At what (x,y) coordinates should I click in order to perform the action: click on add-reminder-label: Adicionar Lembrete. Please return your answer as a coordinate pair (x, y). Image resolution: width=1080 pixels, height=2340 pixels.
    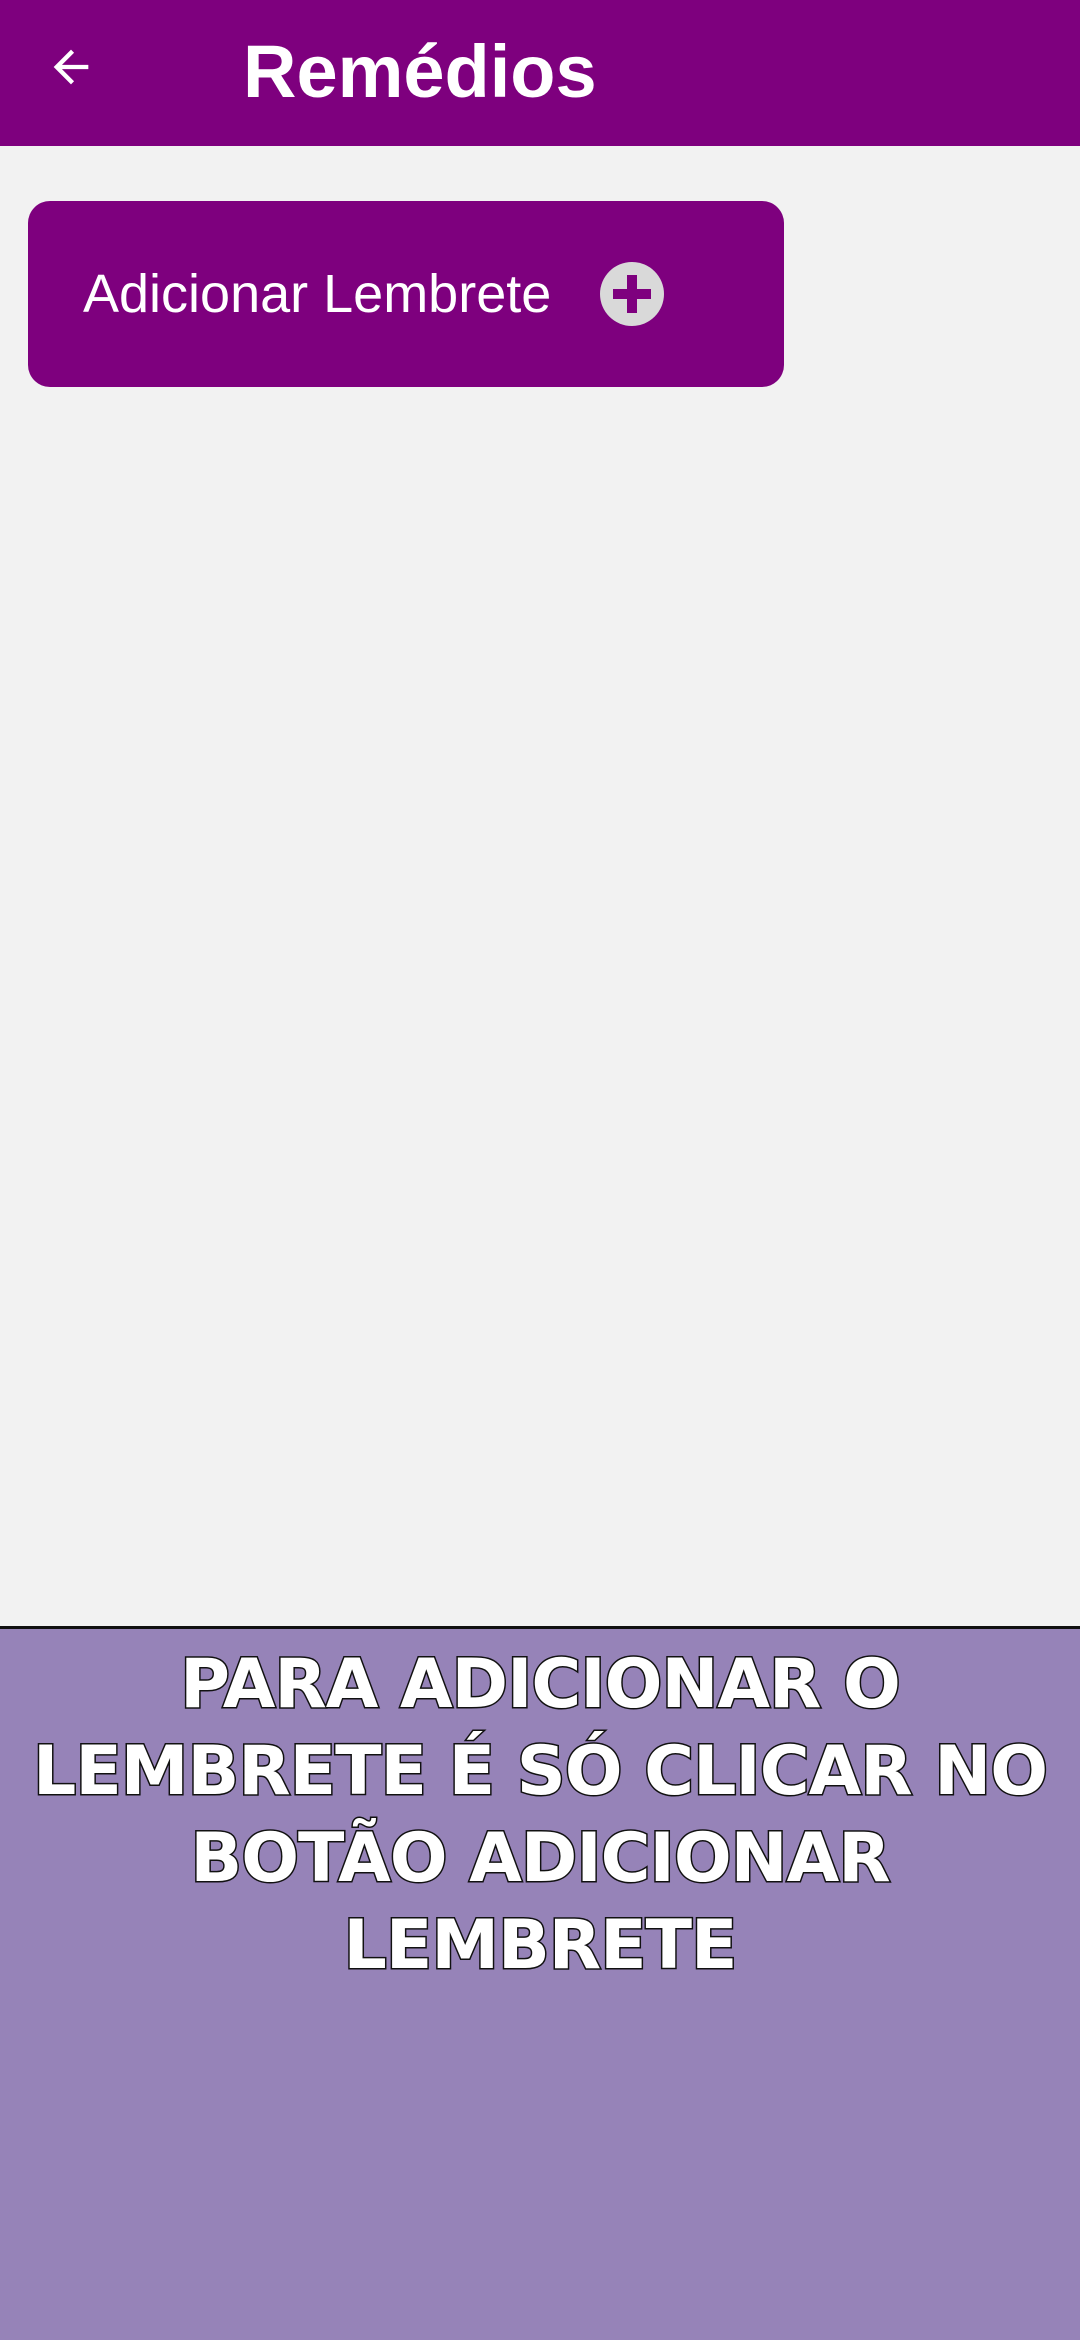
    Looking at the image, I should click on (317, 294).